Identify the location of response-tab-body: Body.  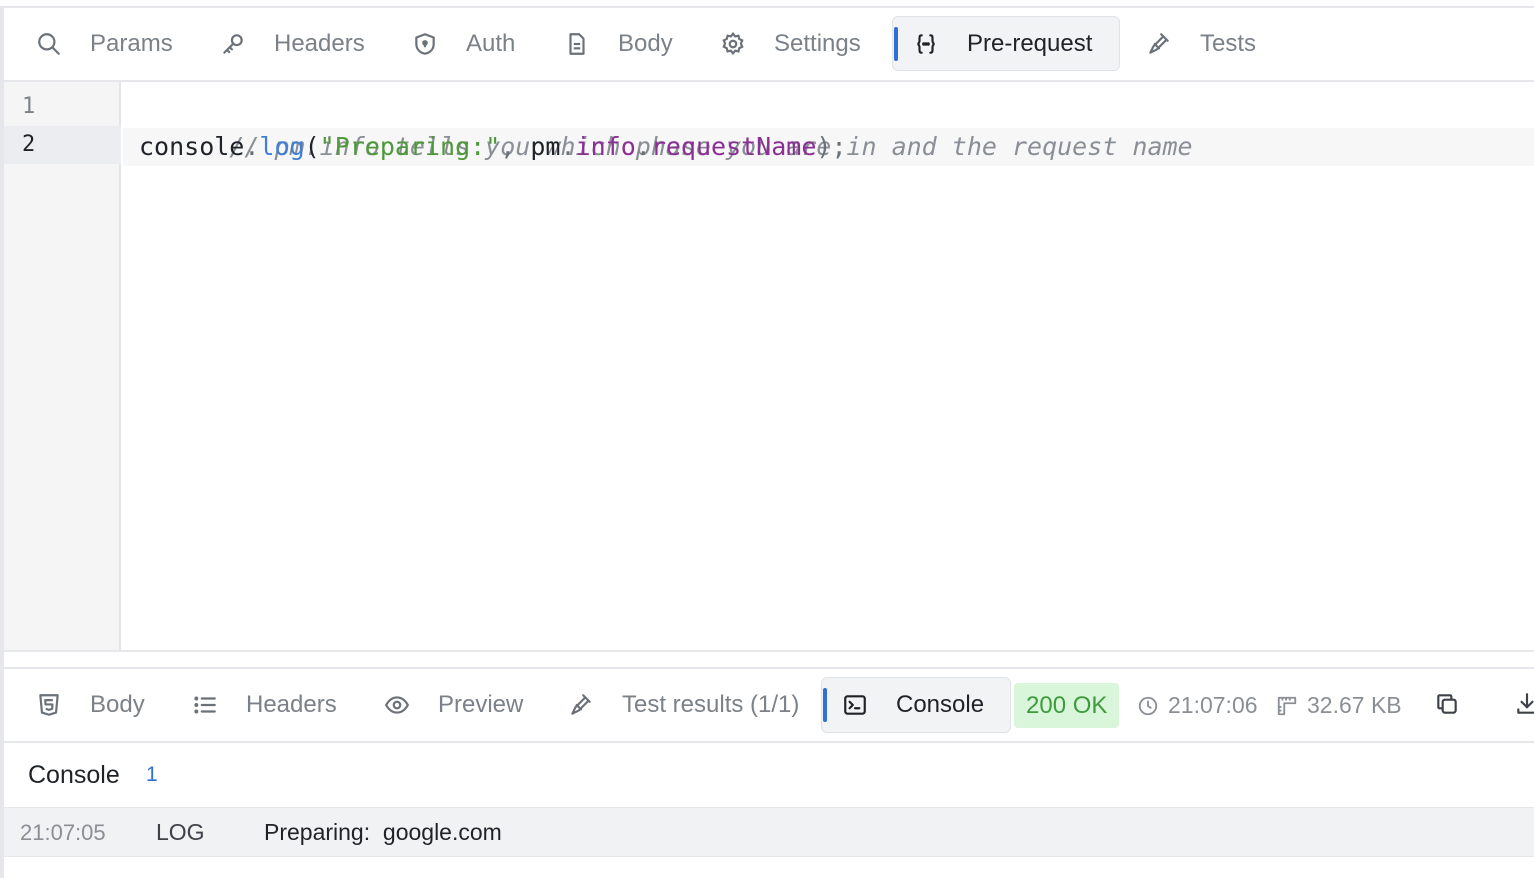
(106, 705).